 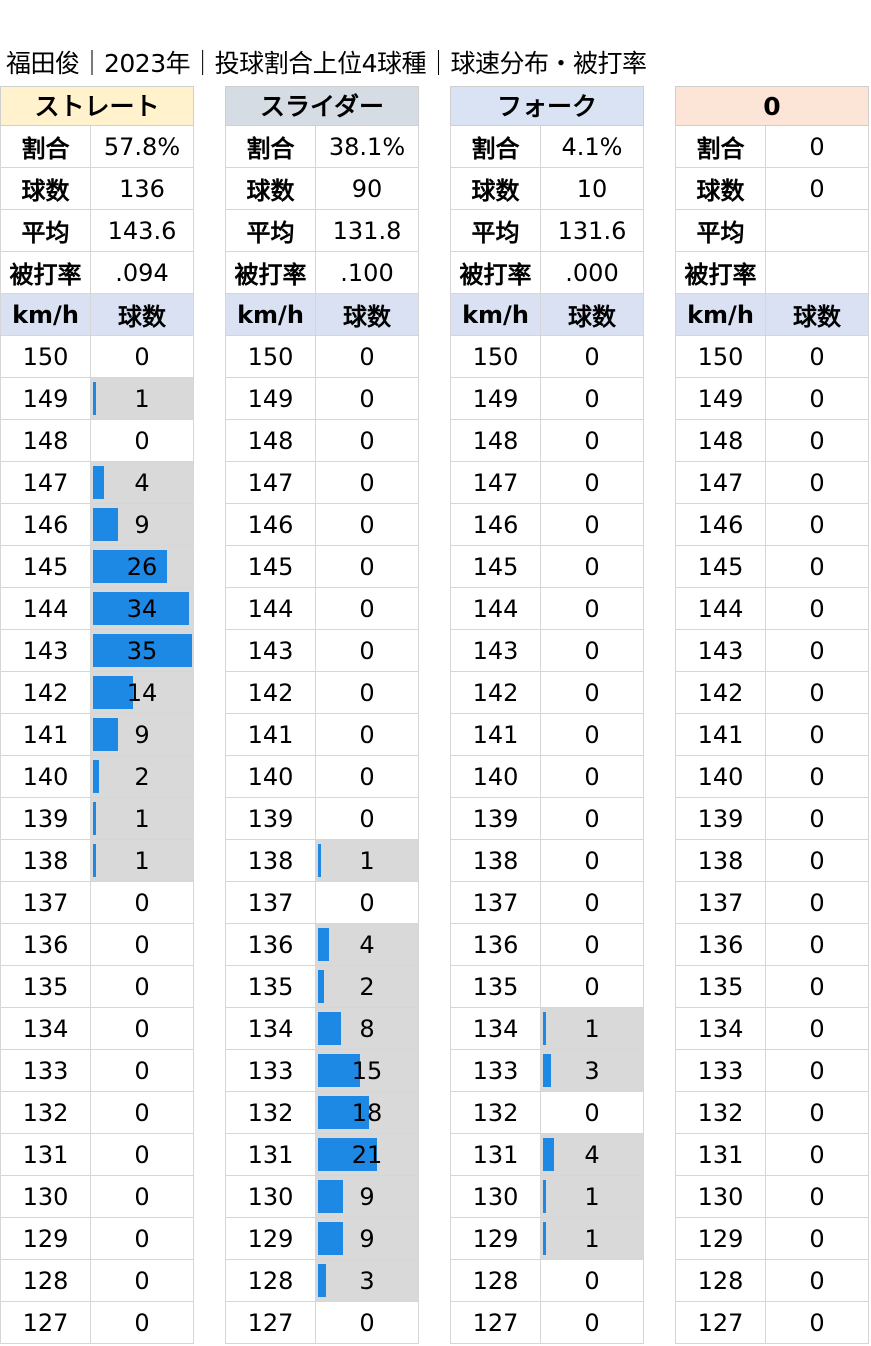 I want to click on stat-value: .000, so click(x=592, y=272).